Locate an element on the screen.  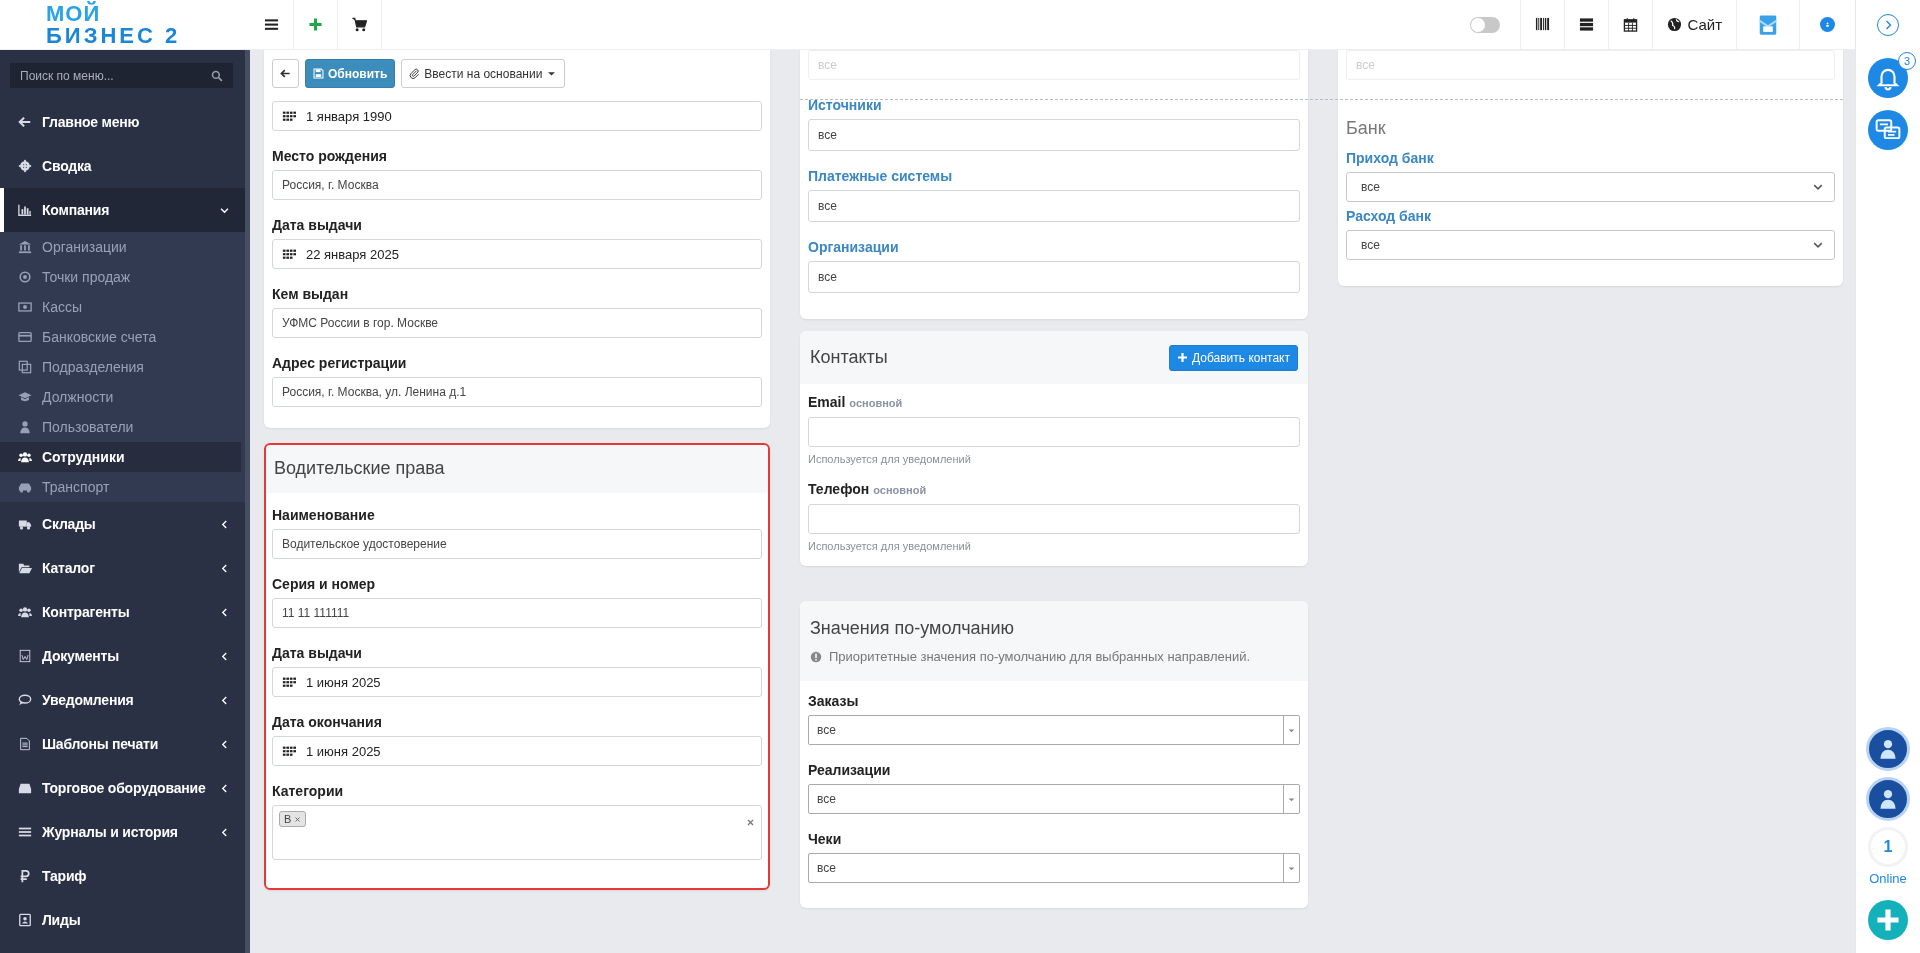
sidebar-item: Сводка is located at coordinates (122, 166).